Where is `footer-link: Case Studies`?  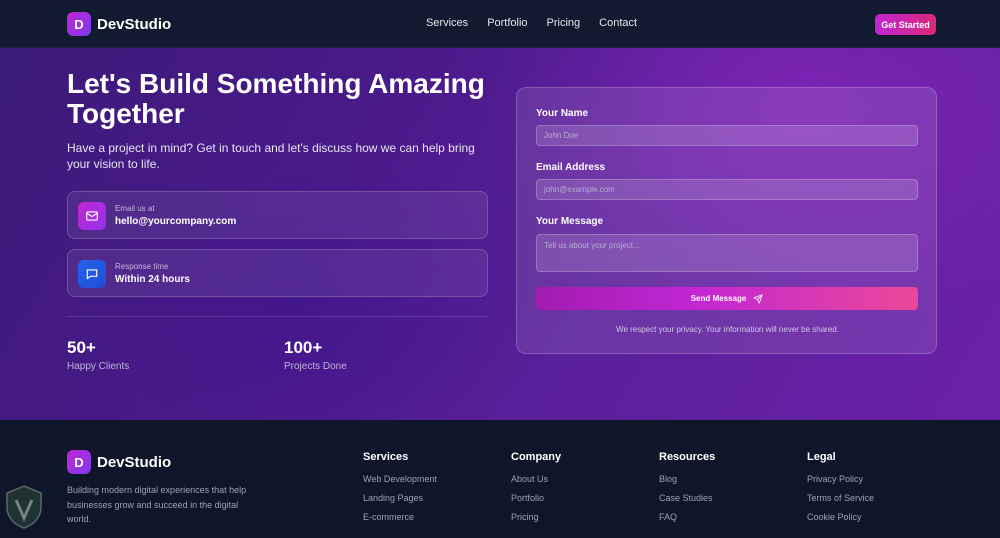 footer-link: Case Studies is located at coordinates (687, 498).